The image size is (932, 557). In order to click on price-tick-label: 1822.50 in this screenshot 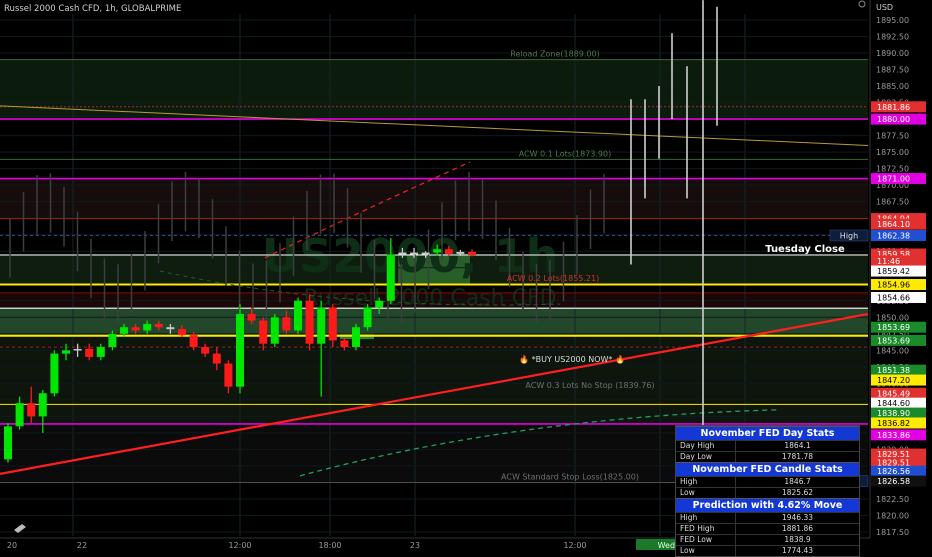, I will do `click(892, 499)`.